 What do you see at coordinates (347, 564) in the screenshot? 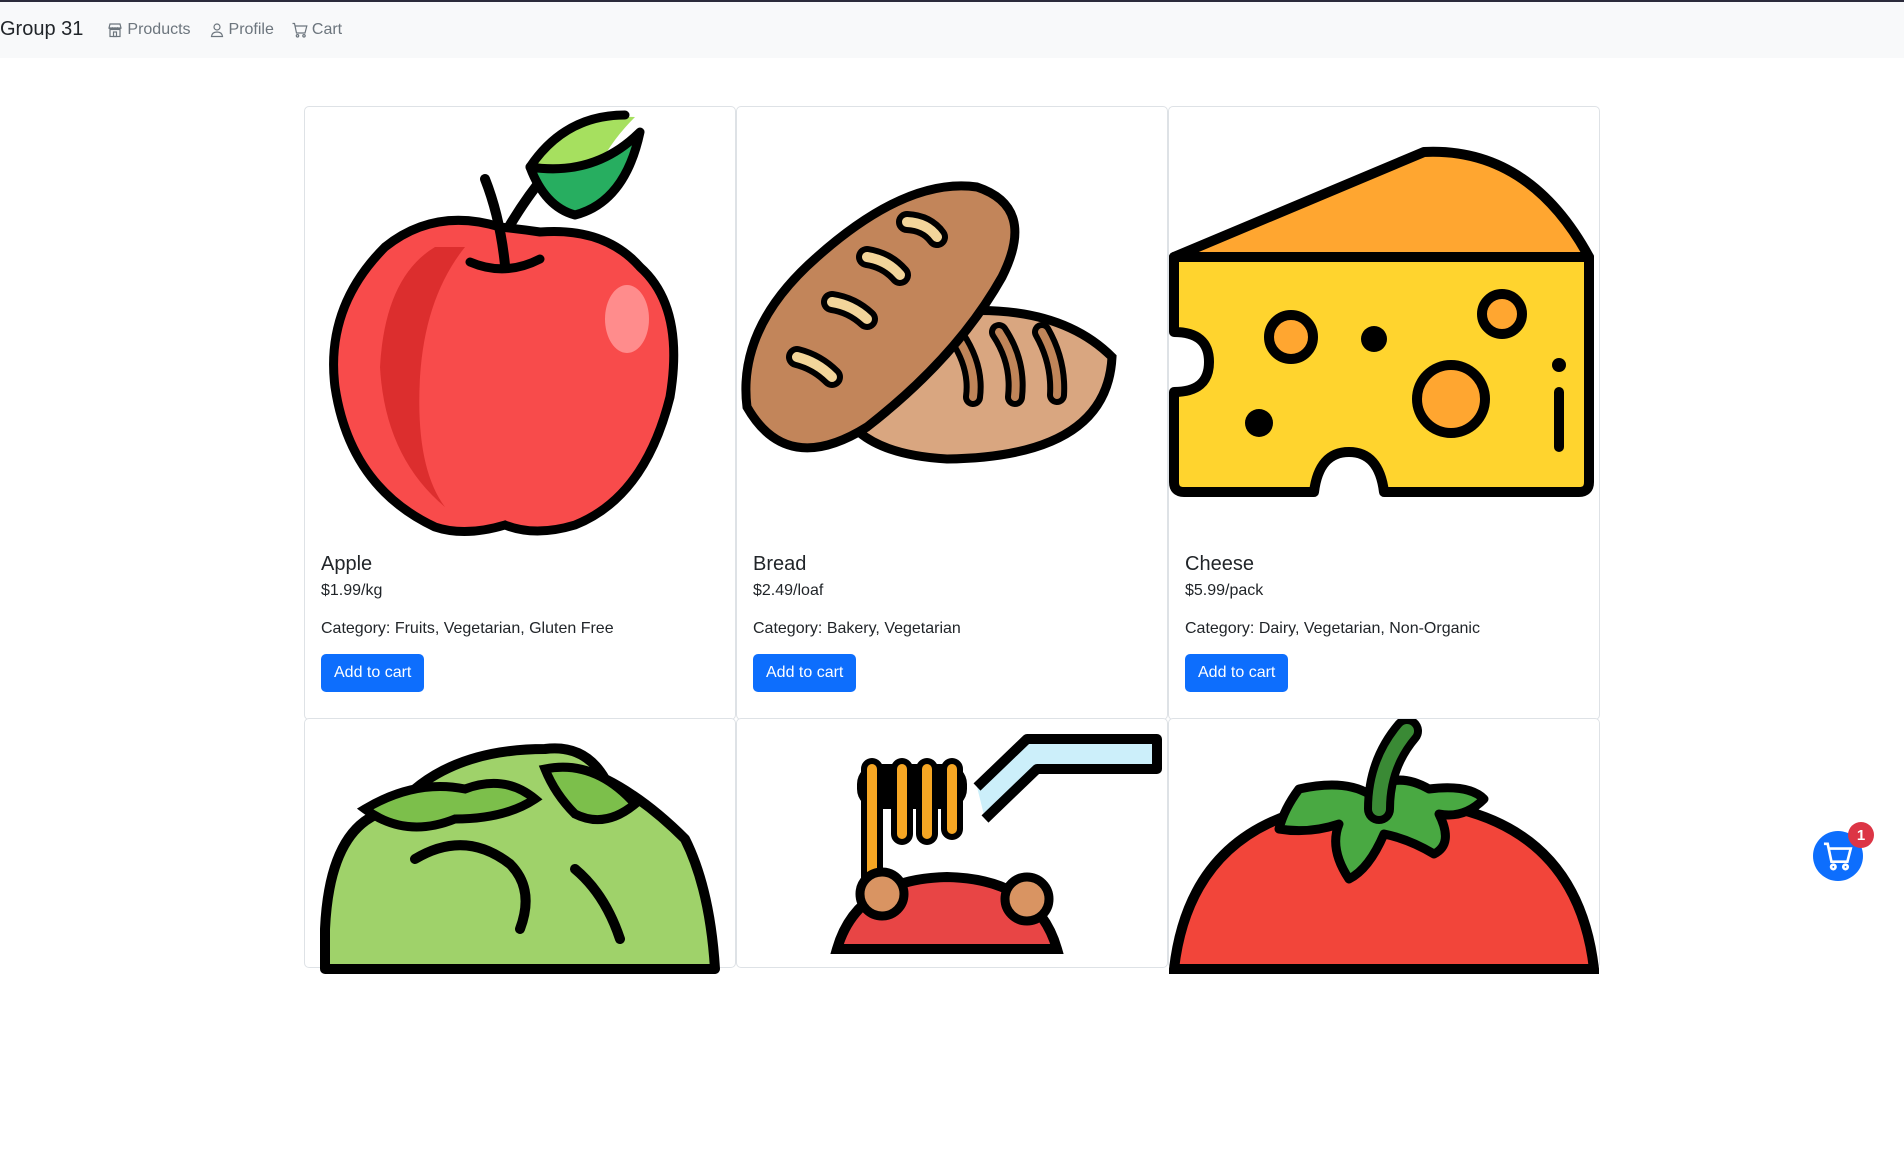
I see `product-name: Apple` at bounding box center [347, 564].